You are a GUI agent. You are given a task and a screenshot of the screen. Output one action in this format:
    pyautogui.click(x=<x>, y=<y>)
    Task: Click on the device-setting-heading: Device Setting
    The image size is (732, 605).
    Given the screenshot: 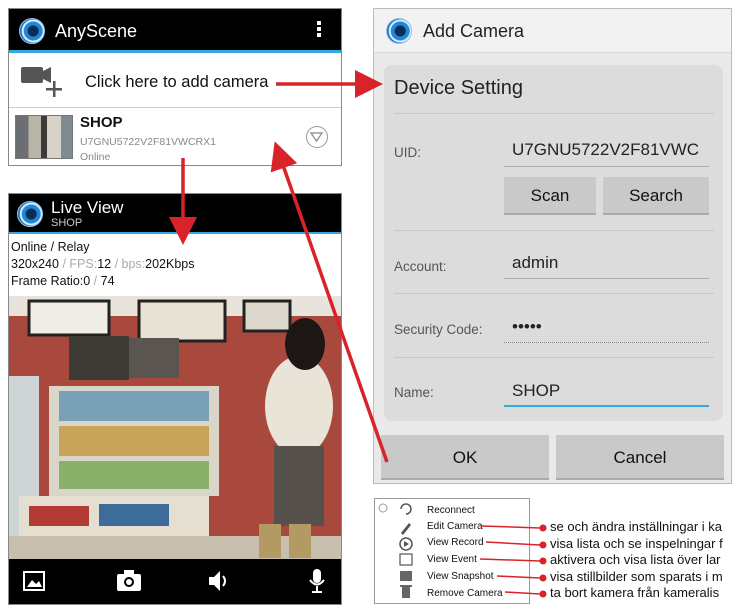 What is the action you would take?
    pyautogui.click(x=458, y=88)
    